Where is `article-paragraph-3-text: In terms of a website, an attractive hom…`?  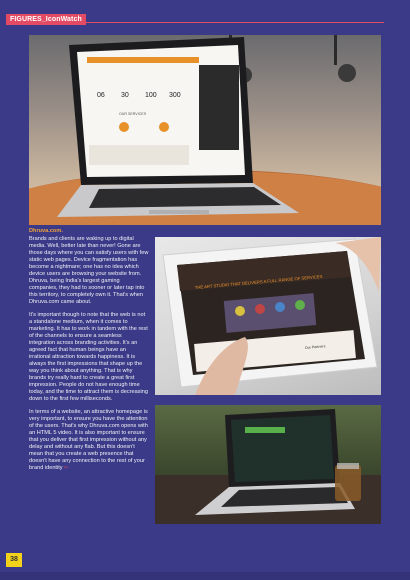 article-paragraph-3-text: In terms of a website, an attractive hom… is located at coordinates (88, 440).